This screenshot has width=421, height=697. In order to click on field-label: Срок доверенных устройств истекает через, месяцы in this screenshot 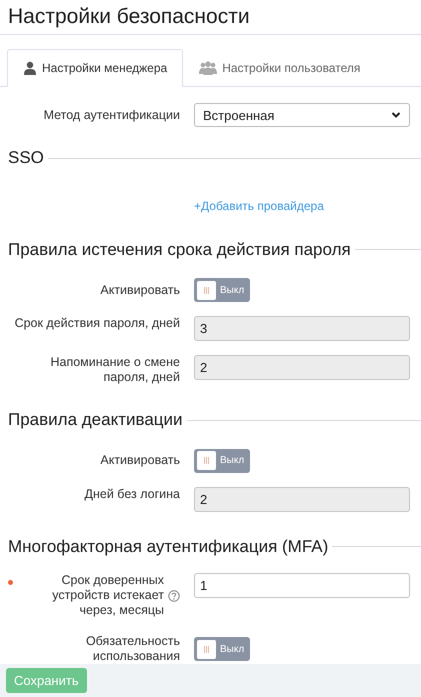, I will do `click(107, 595)`.